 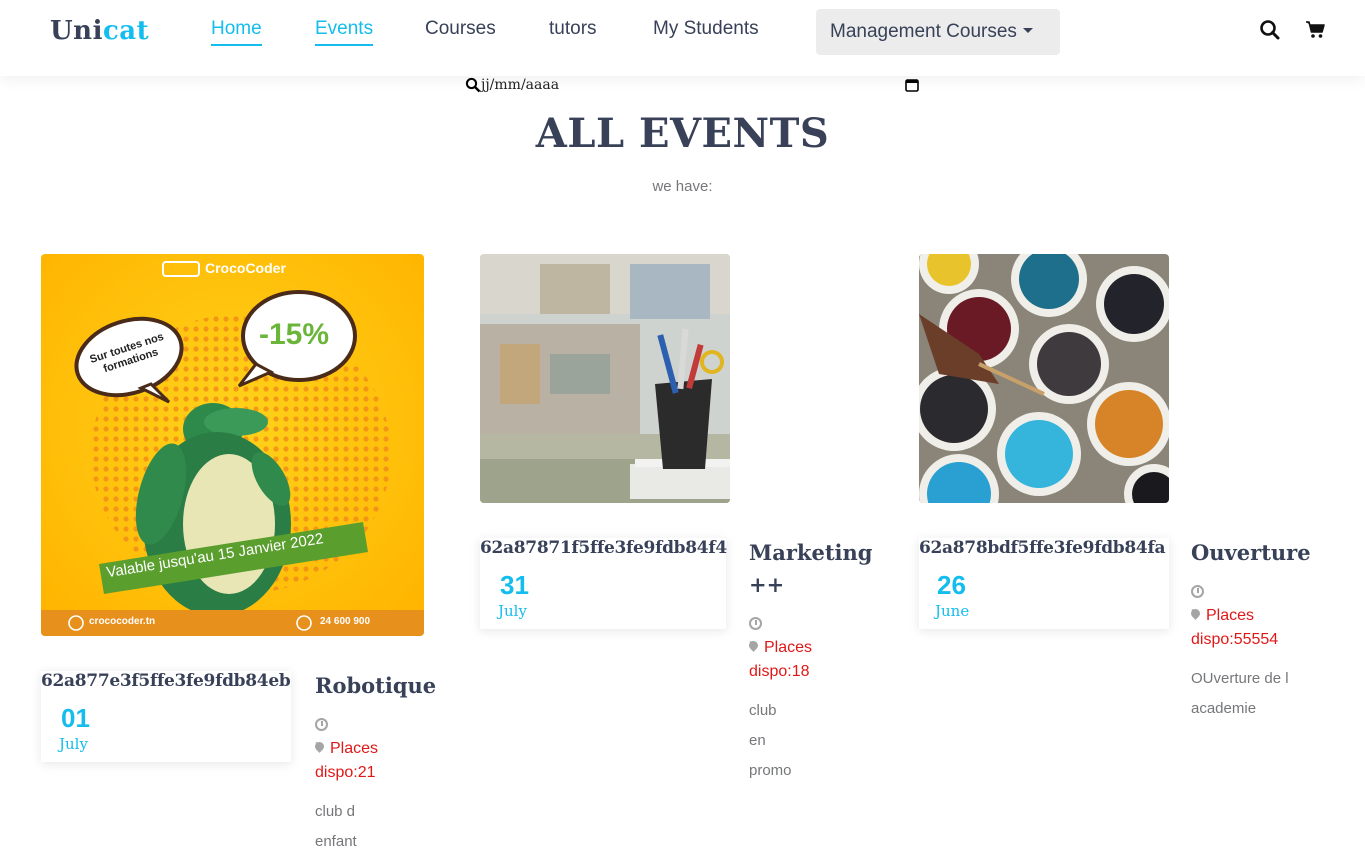 I want to click on event-date-box: 62a878bdf5ffe3fe9fdb84fa 26 June, so click(x=1044, y=583).